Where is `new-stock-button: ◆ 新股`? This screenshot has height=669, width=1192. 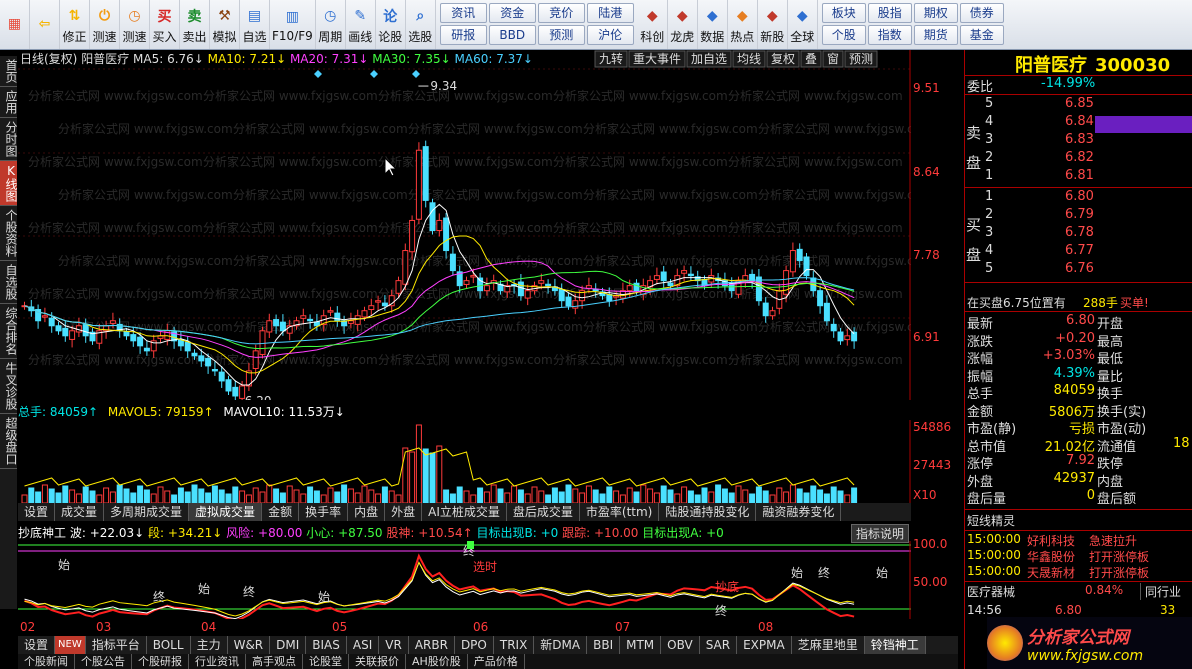 new-stock-button: ◆ 新股 is located at coordinates (773, 24).